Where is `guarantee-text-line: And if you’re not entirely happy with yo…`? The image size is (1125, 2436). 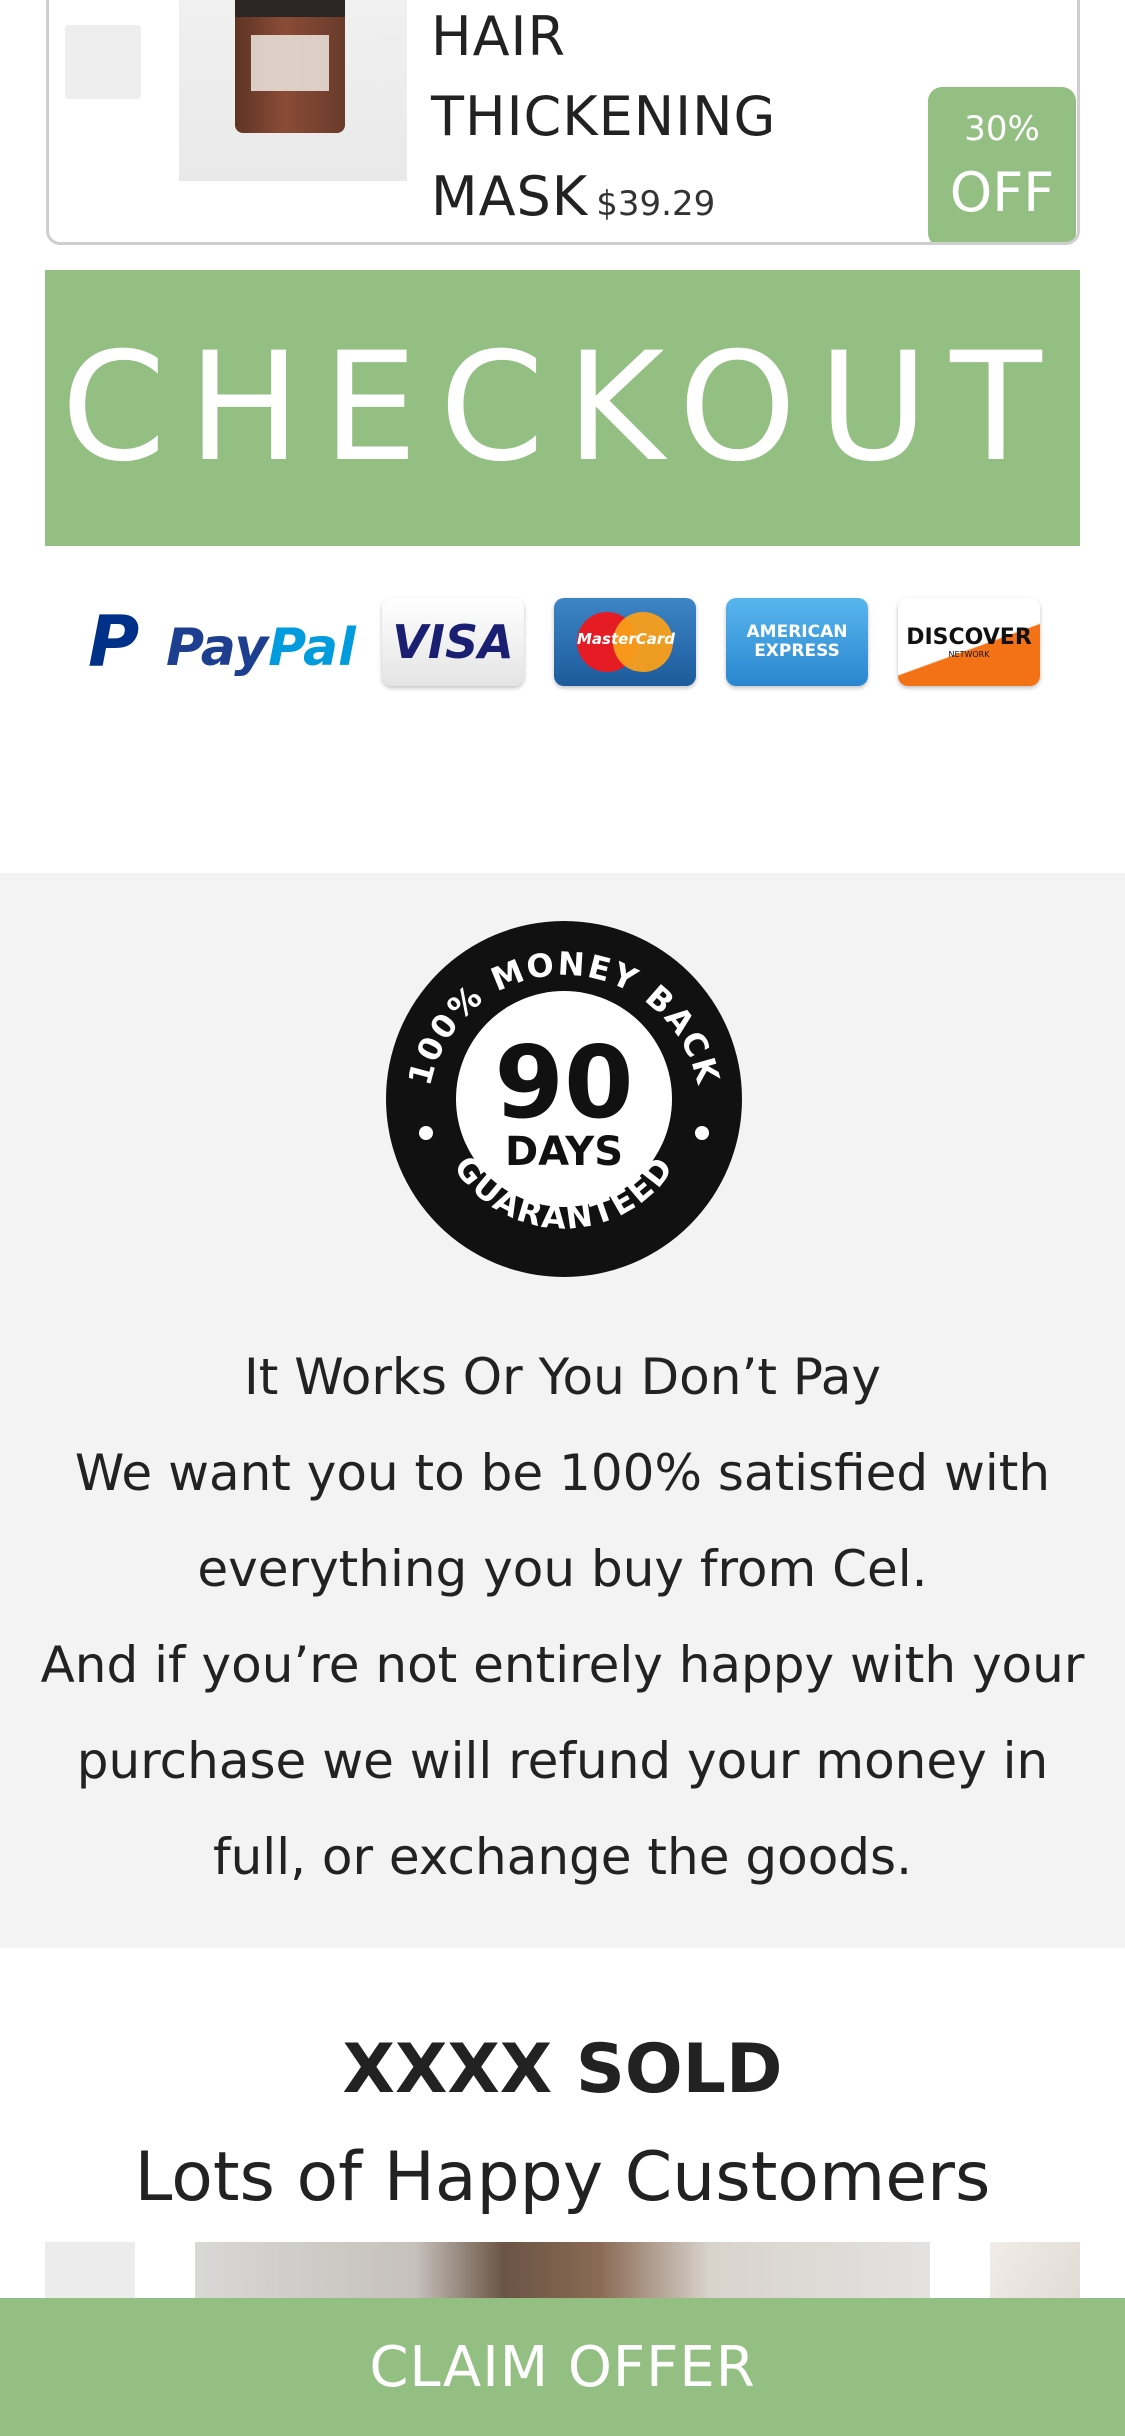 guarantee-text-line: And if you’re not entirely happy with yo… is located at coordinates (562, 1665).